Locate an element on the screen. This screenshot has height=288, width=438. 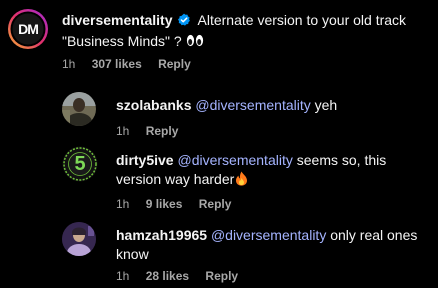
avatar-szolabanks is located at coordinates (79, 109).